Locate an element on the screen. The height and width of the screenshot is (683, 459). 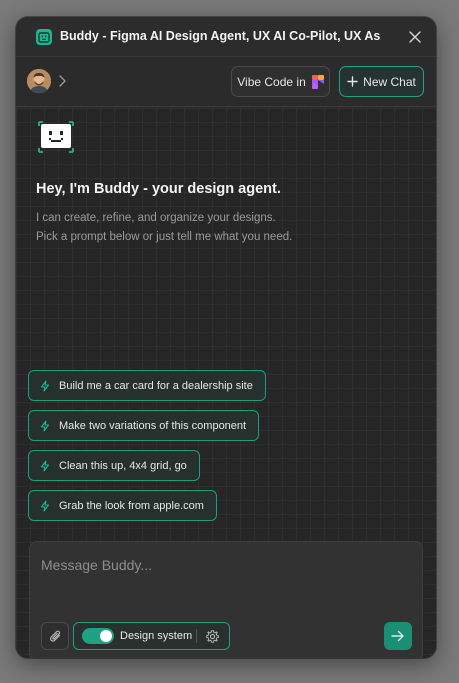
send-button is located at coordinates (398, 636).